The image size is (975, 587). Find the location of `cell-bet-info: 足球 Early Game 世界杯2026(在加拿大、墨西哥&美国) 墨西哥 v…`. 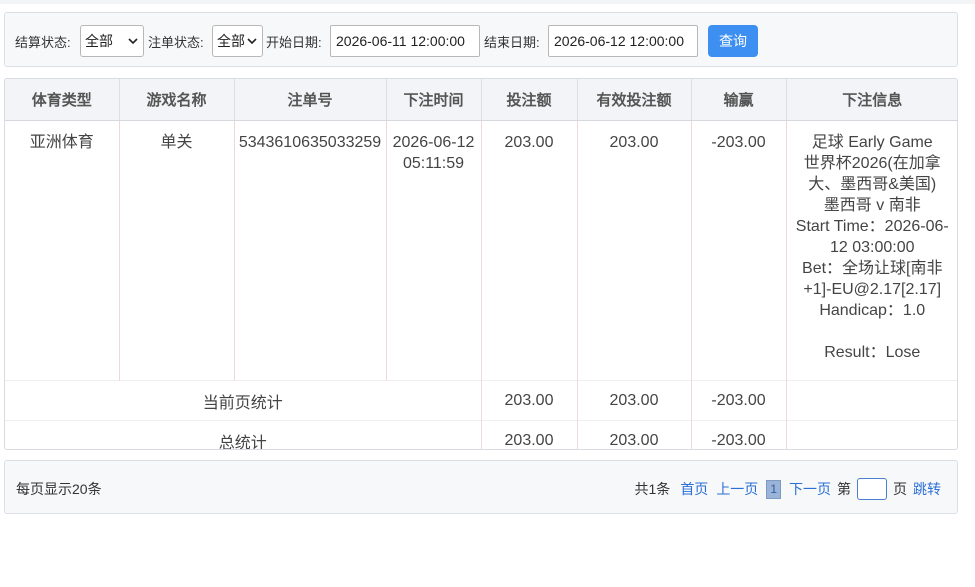

cell-bet-info: 足球 Early Game 世界杯2026(在加拿大、墨西哥&美国) 墨西哥 v… is located at coordinates (871, 251).